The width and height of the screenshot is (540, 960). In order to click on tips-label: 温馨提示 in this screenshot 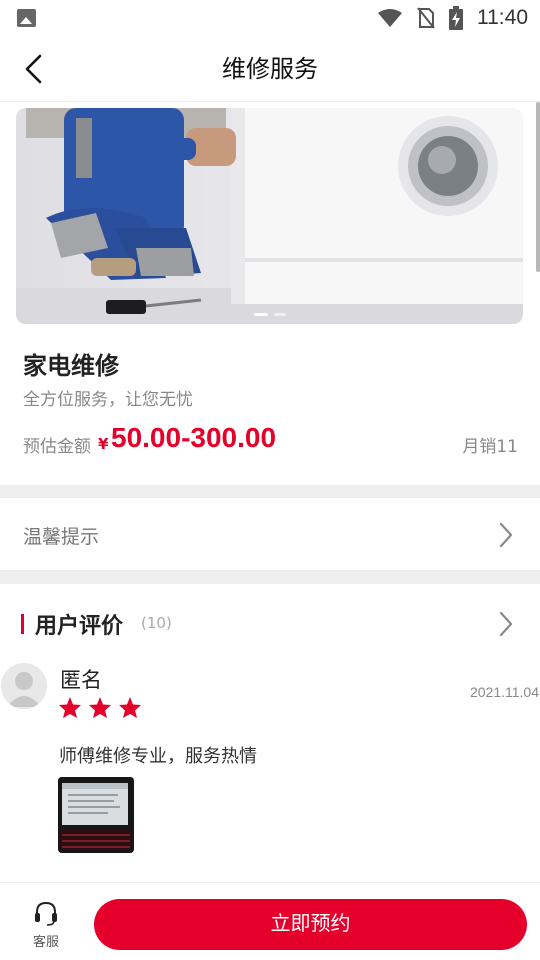, I will do `click(61, 537)`.